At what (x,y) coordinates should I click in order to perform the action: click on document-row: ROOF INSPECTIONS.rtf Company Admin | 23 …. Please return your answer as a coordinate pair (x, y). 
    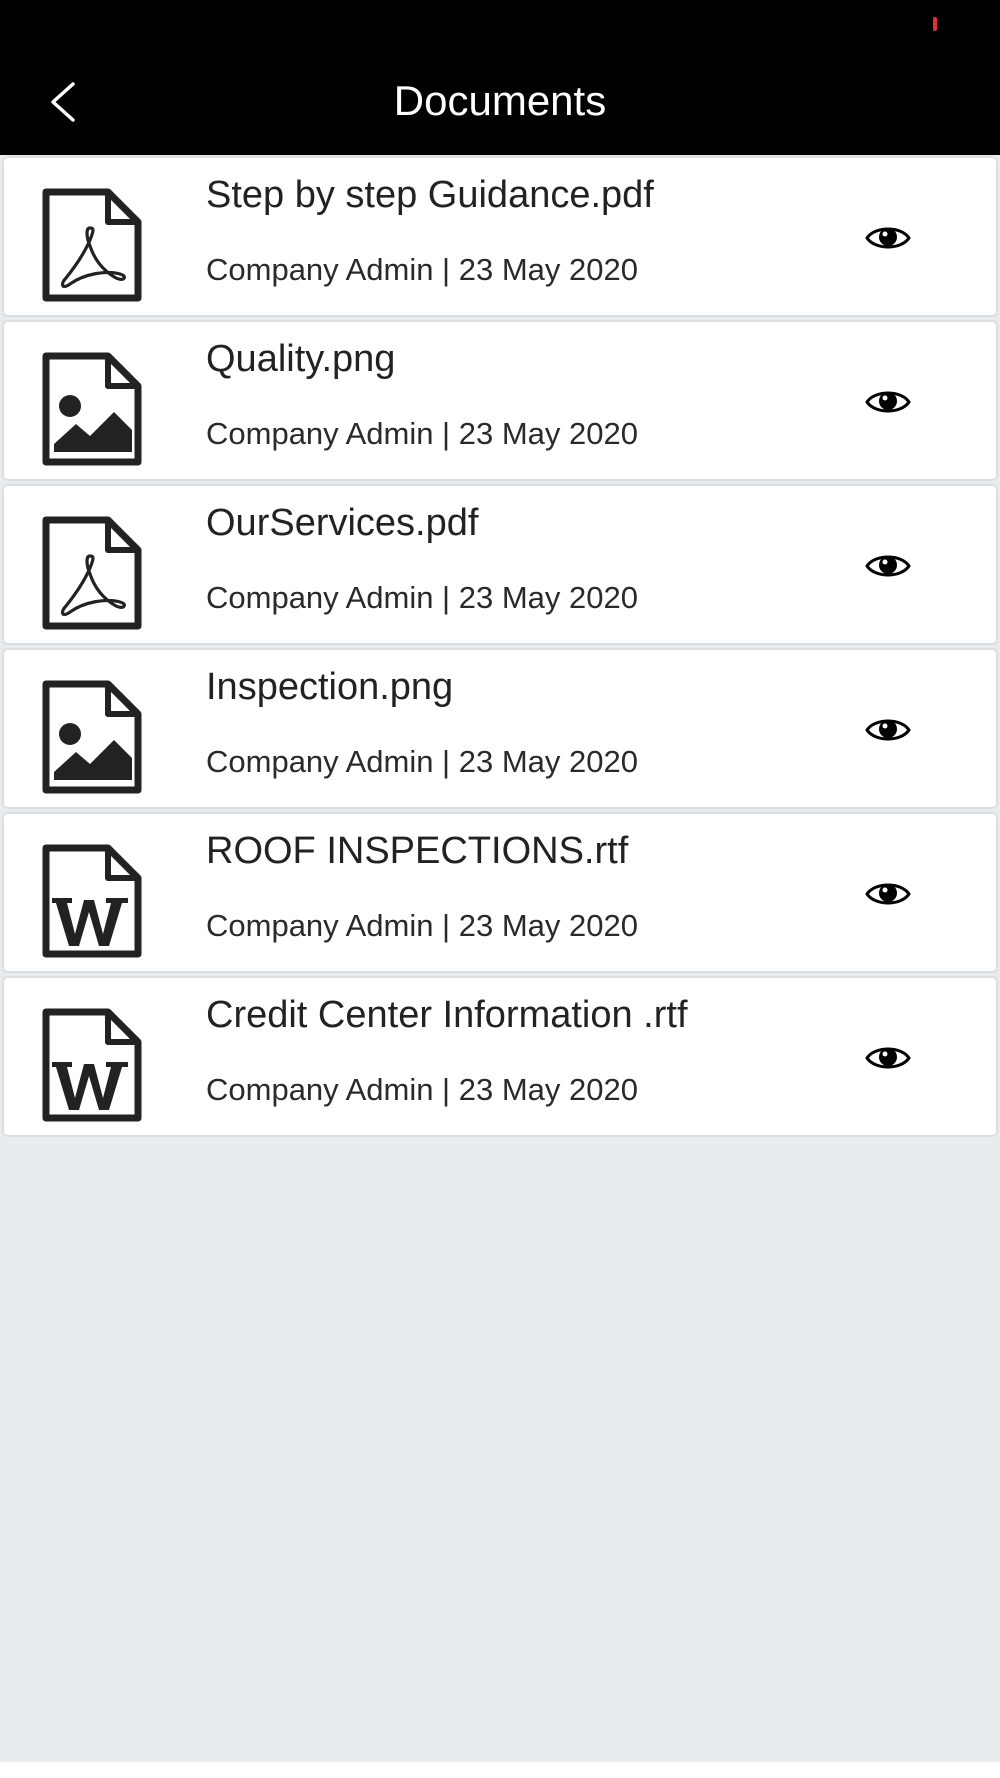
    Looking at the image, I should click on (500, 892).